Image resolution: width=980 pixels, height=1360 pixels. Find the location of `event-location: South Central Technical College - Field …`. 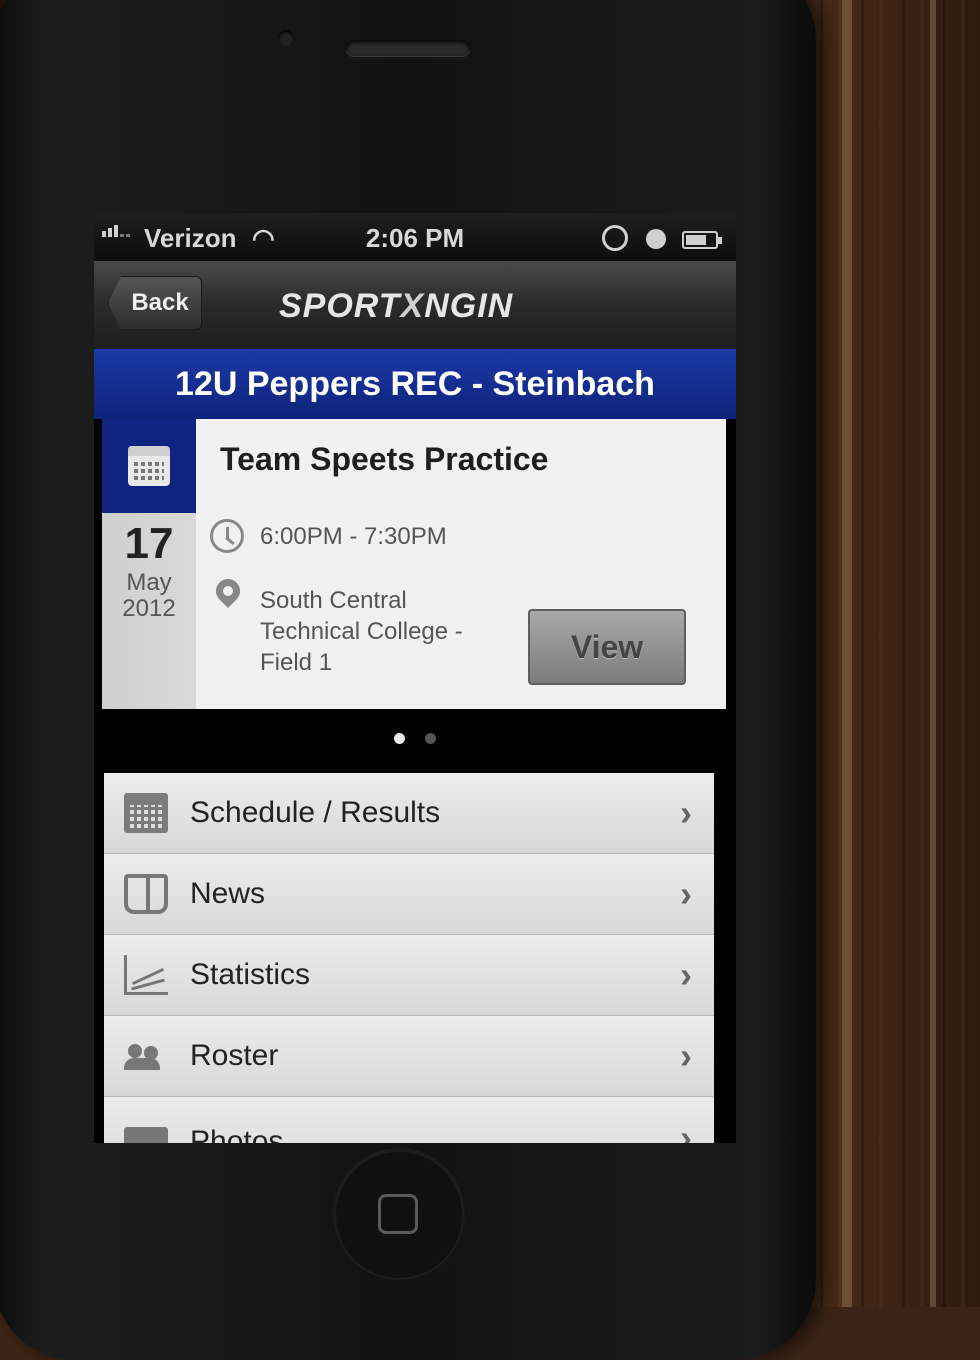

event-location: South Central Technical College - Field … is located at coordinates (361, 631).